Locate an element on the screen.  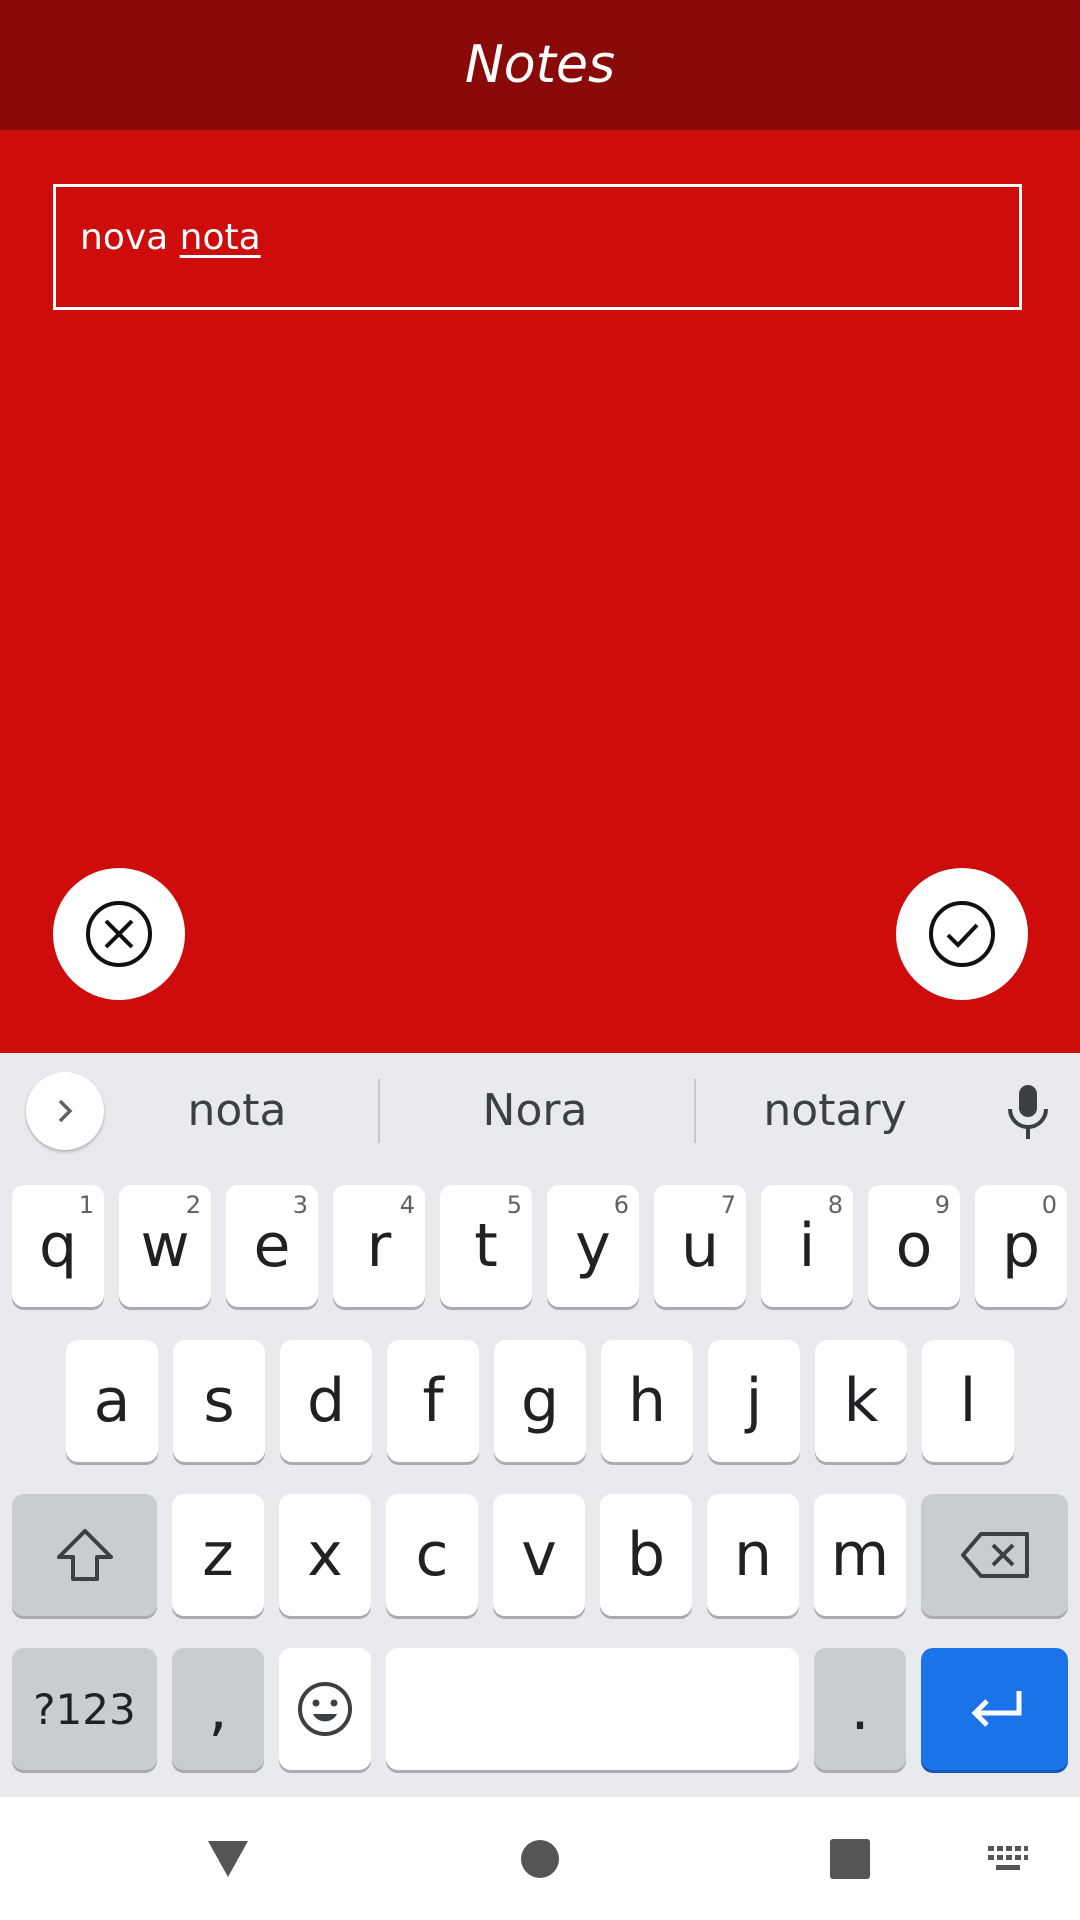
key-hint: 0 is located at coordinates (1049, 1205).